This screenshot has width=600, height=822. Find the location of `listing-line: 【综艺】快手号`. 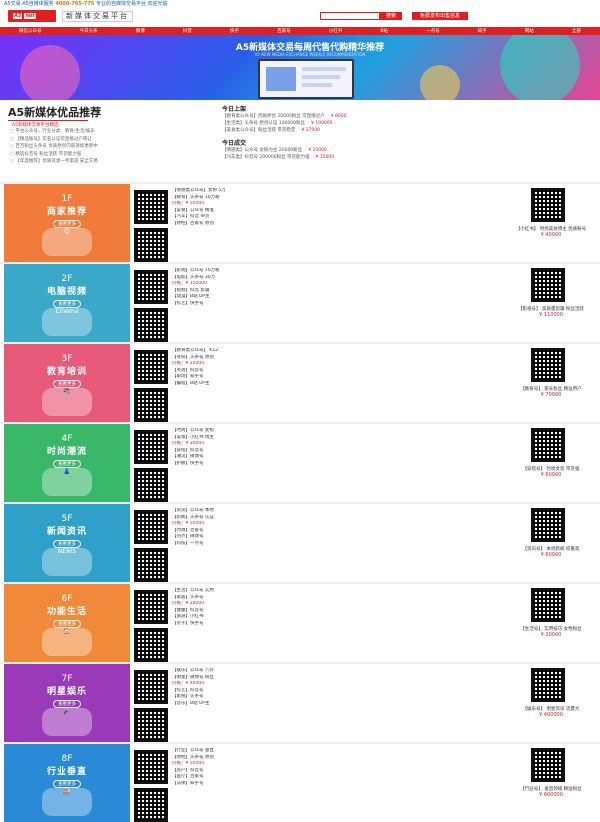

listing-line: 【综艺】快手号 is located at coordinates (337, 304).